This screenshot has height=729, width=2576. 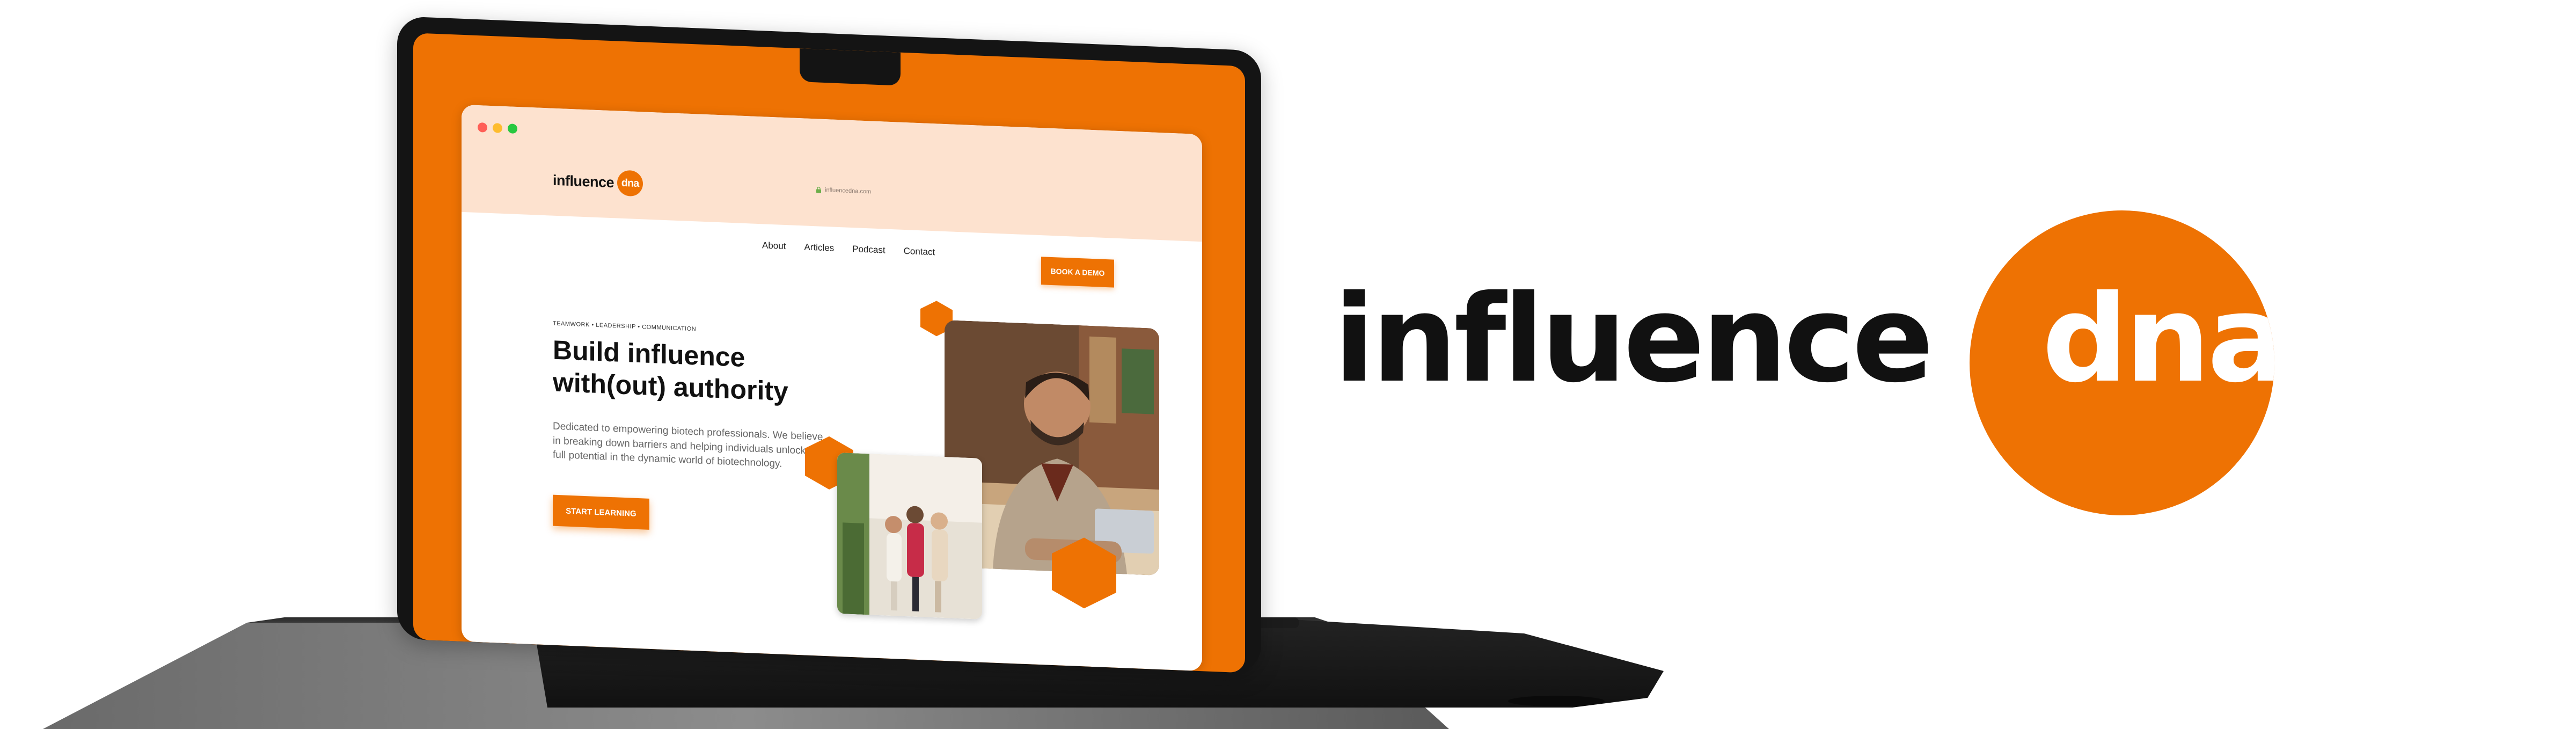 I want to click on team-walking-photo, so click(x=909, y=535).